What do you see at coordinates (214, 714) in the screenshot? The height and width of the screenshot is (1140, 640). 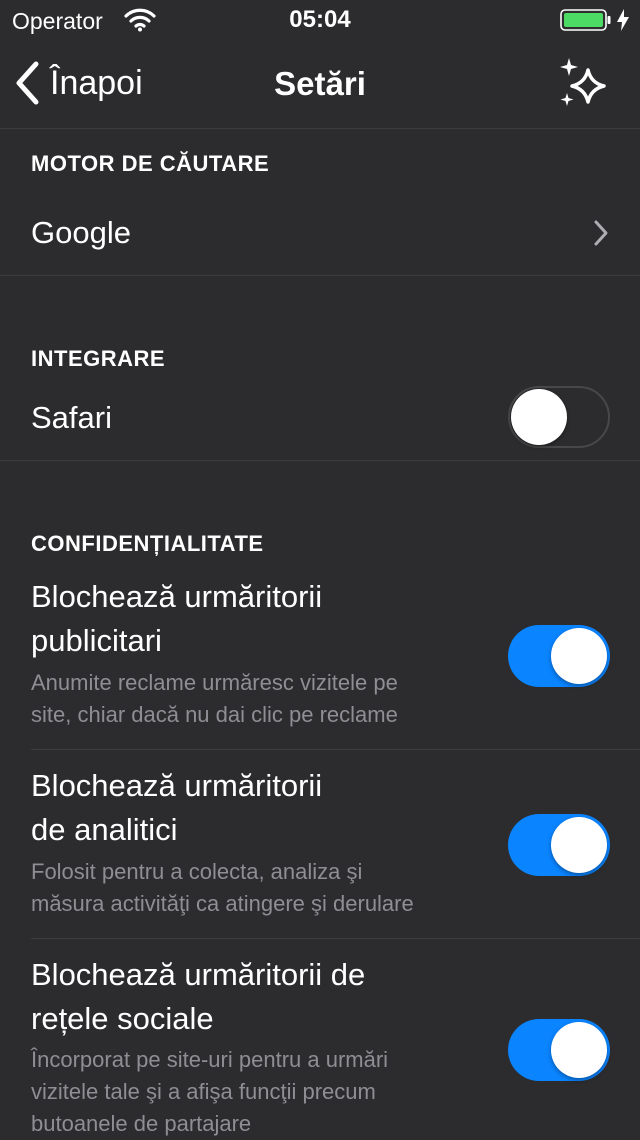 I see `ad-trackers-description-line2: site, chiar dacă nu dai clic pe reclame` at bounding box center [214, 714].